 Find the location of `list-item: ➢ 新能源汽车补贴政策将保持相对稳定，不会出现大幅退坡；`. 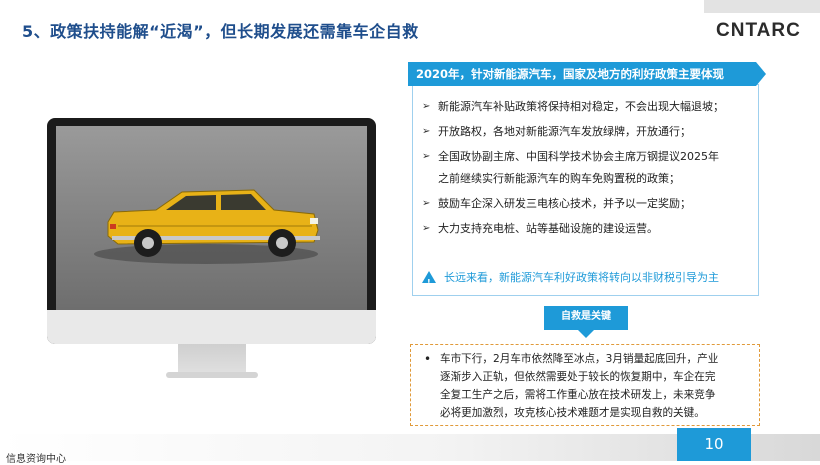

list-item: ➢ 新能源汽车补贴政策将保持相对稳定，不会出现大幅退坡； is located at coordinates (587, 107).